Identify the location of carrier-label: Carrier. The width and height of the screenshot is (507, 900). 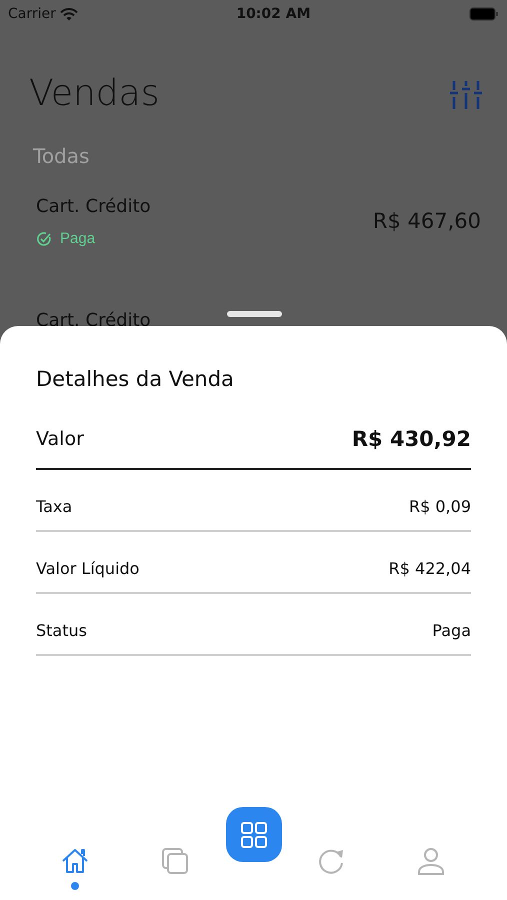
(32, 14).